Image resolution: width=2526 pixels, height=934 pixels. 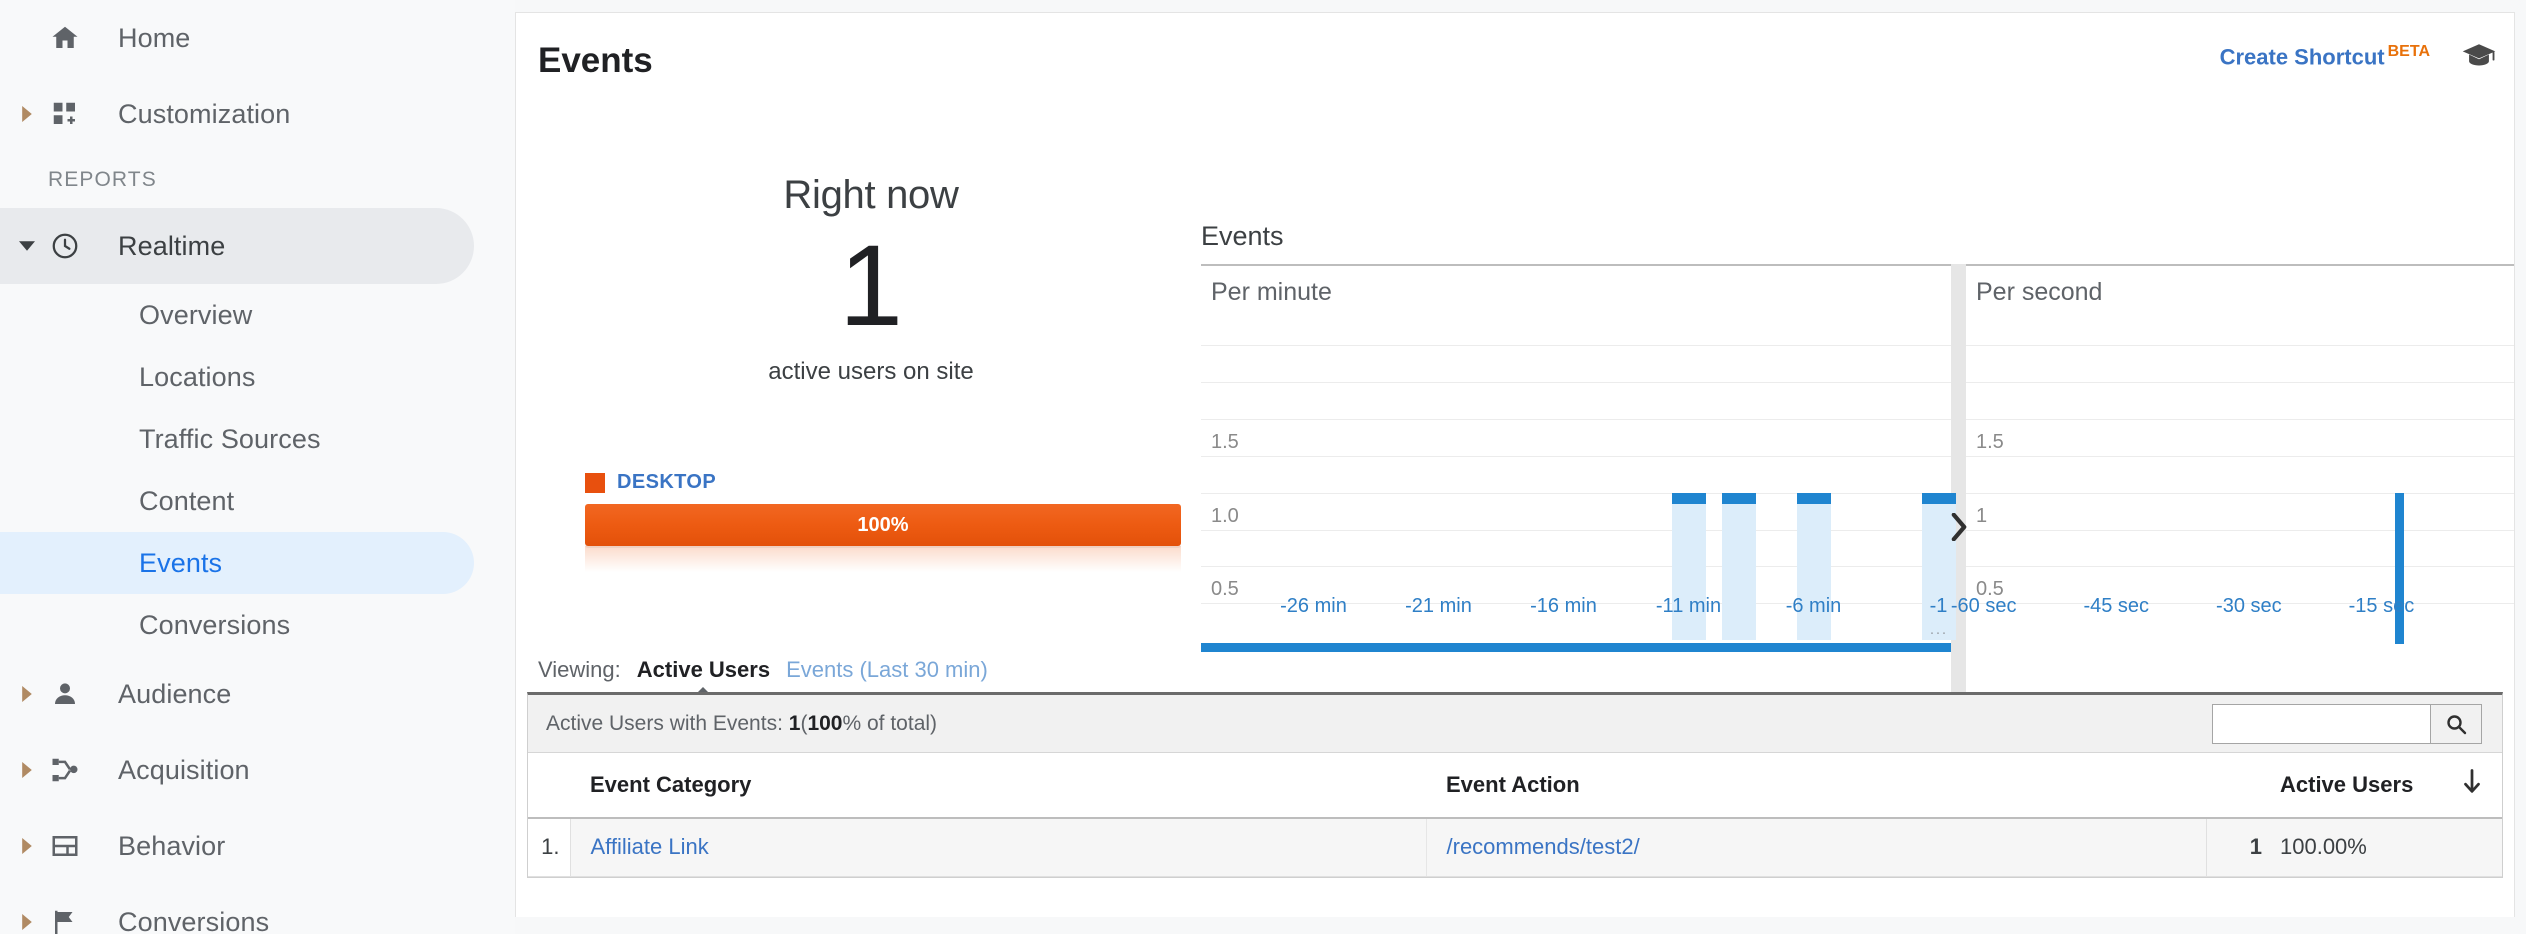 What do you see at coordinates (175, 693) in the screenshot?
I see `sidebar-item-label: Audience` at bounding box center [175, 693].